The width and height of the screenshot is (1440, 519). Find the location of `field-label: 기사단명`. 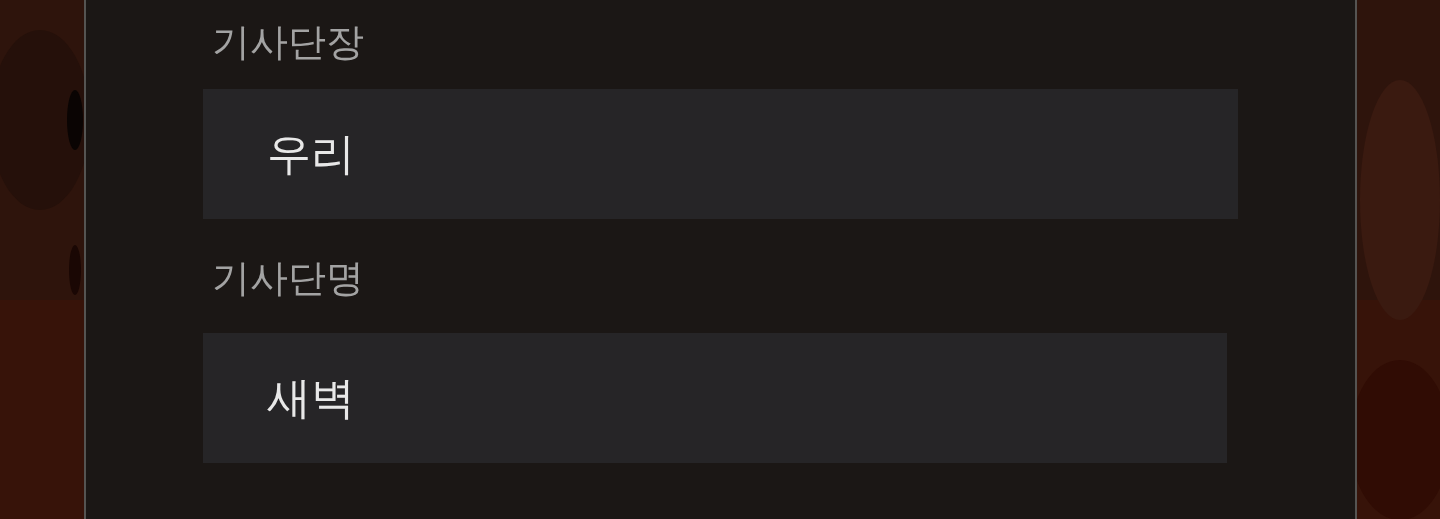

field-label: 기사단명 is located at coordinates (288, 278).